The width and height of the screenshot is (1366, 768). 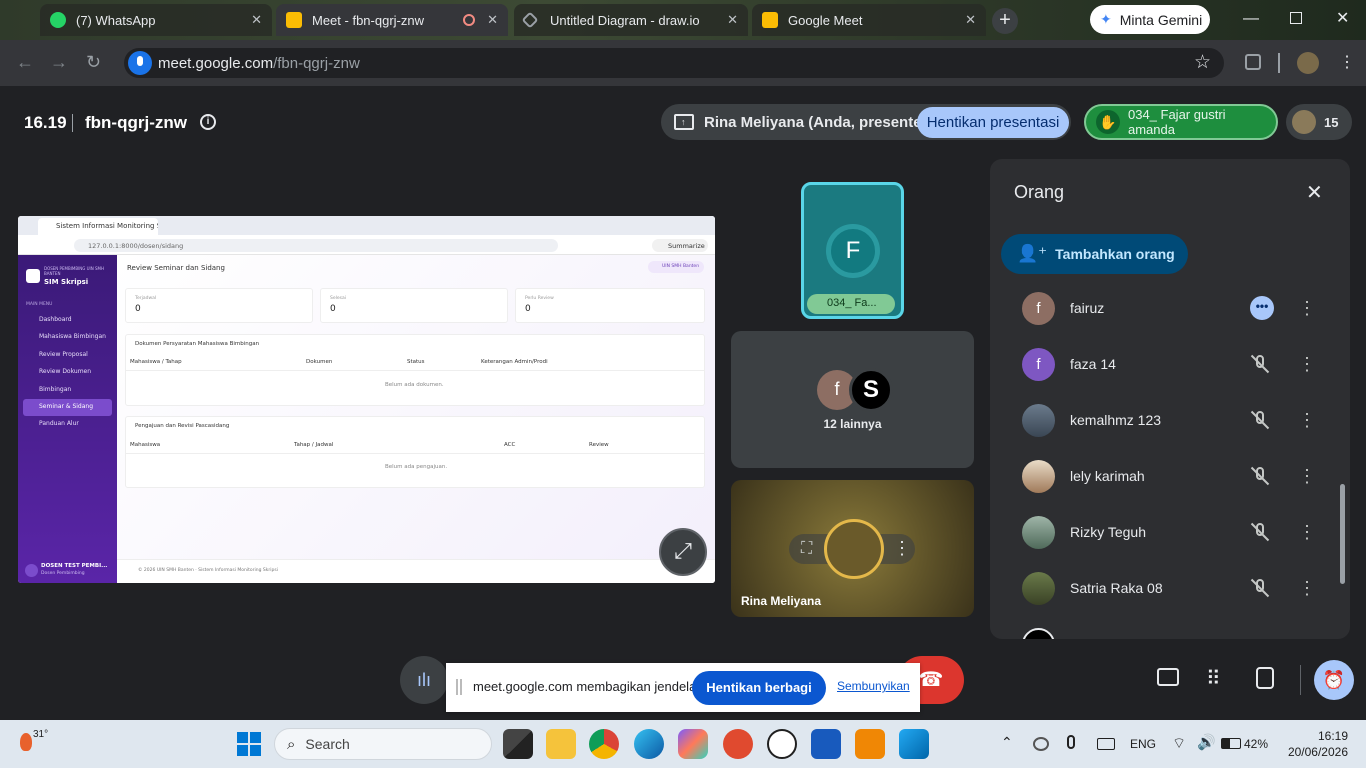 What do you see at coordinates (759, 688) in the screenshot?
I see `stop-sharing-button: Hentikan berbagi` at bounding box center [759, 688].